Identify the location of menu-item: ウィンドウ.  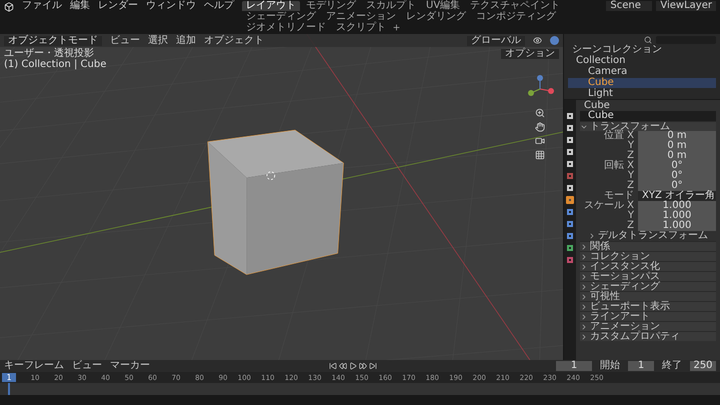
(171, 6).